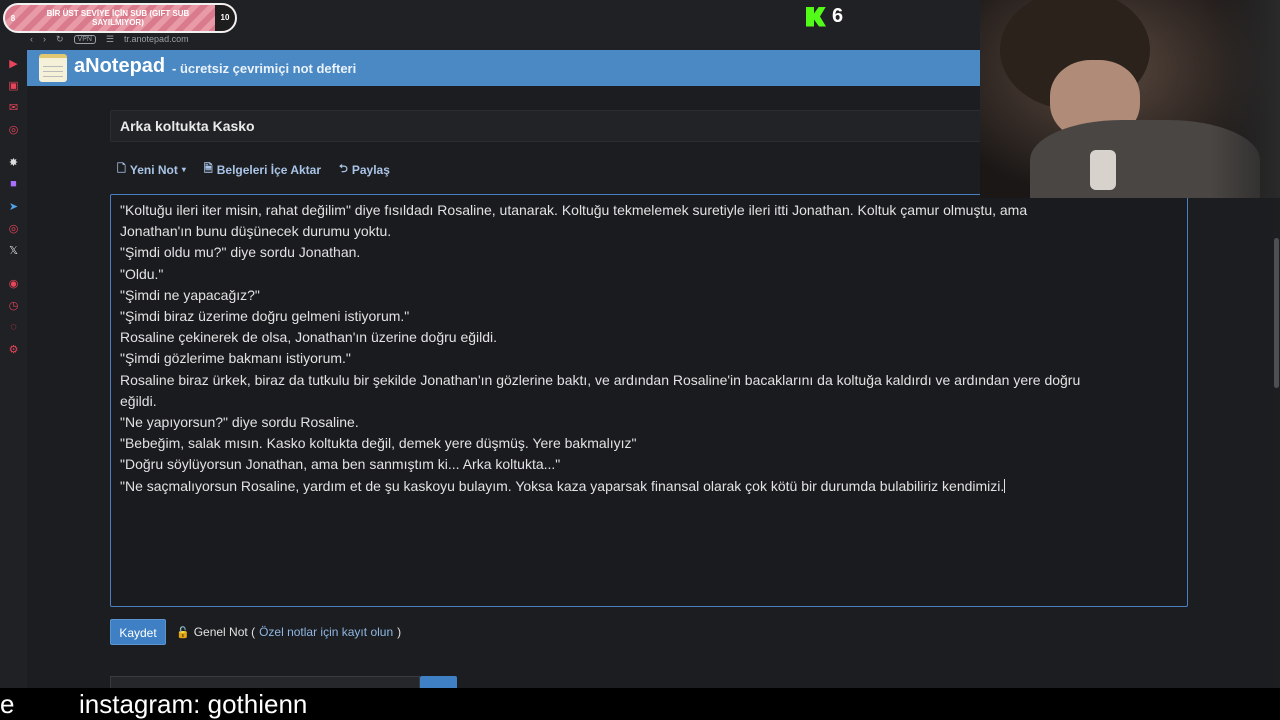 The image size is (1280, 720). I want to click on kick-counter: 6, so click(824, 16).